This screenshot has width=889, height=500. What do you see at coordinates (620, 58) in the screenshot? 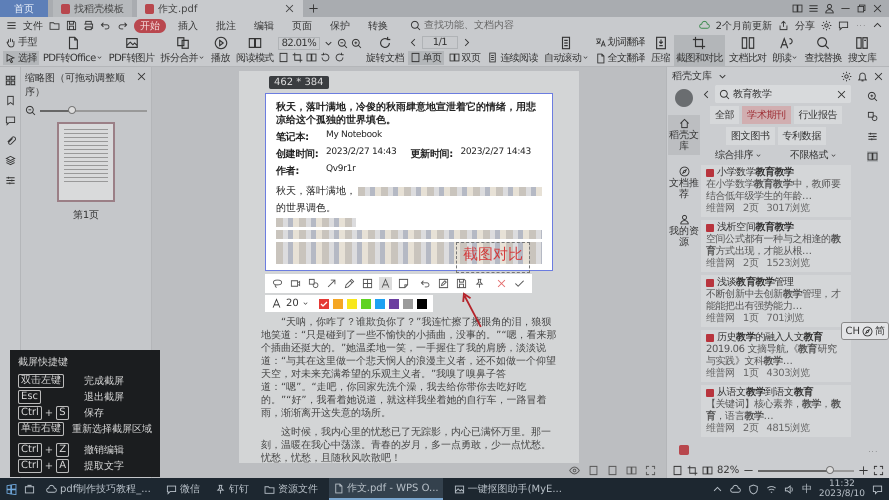
I see `toolbar-button: 全文翻译` at bounding box center [620, 58].